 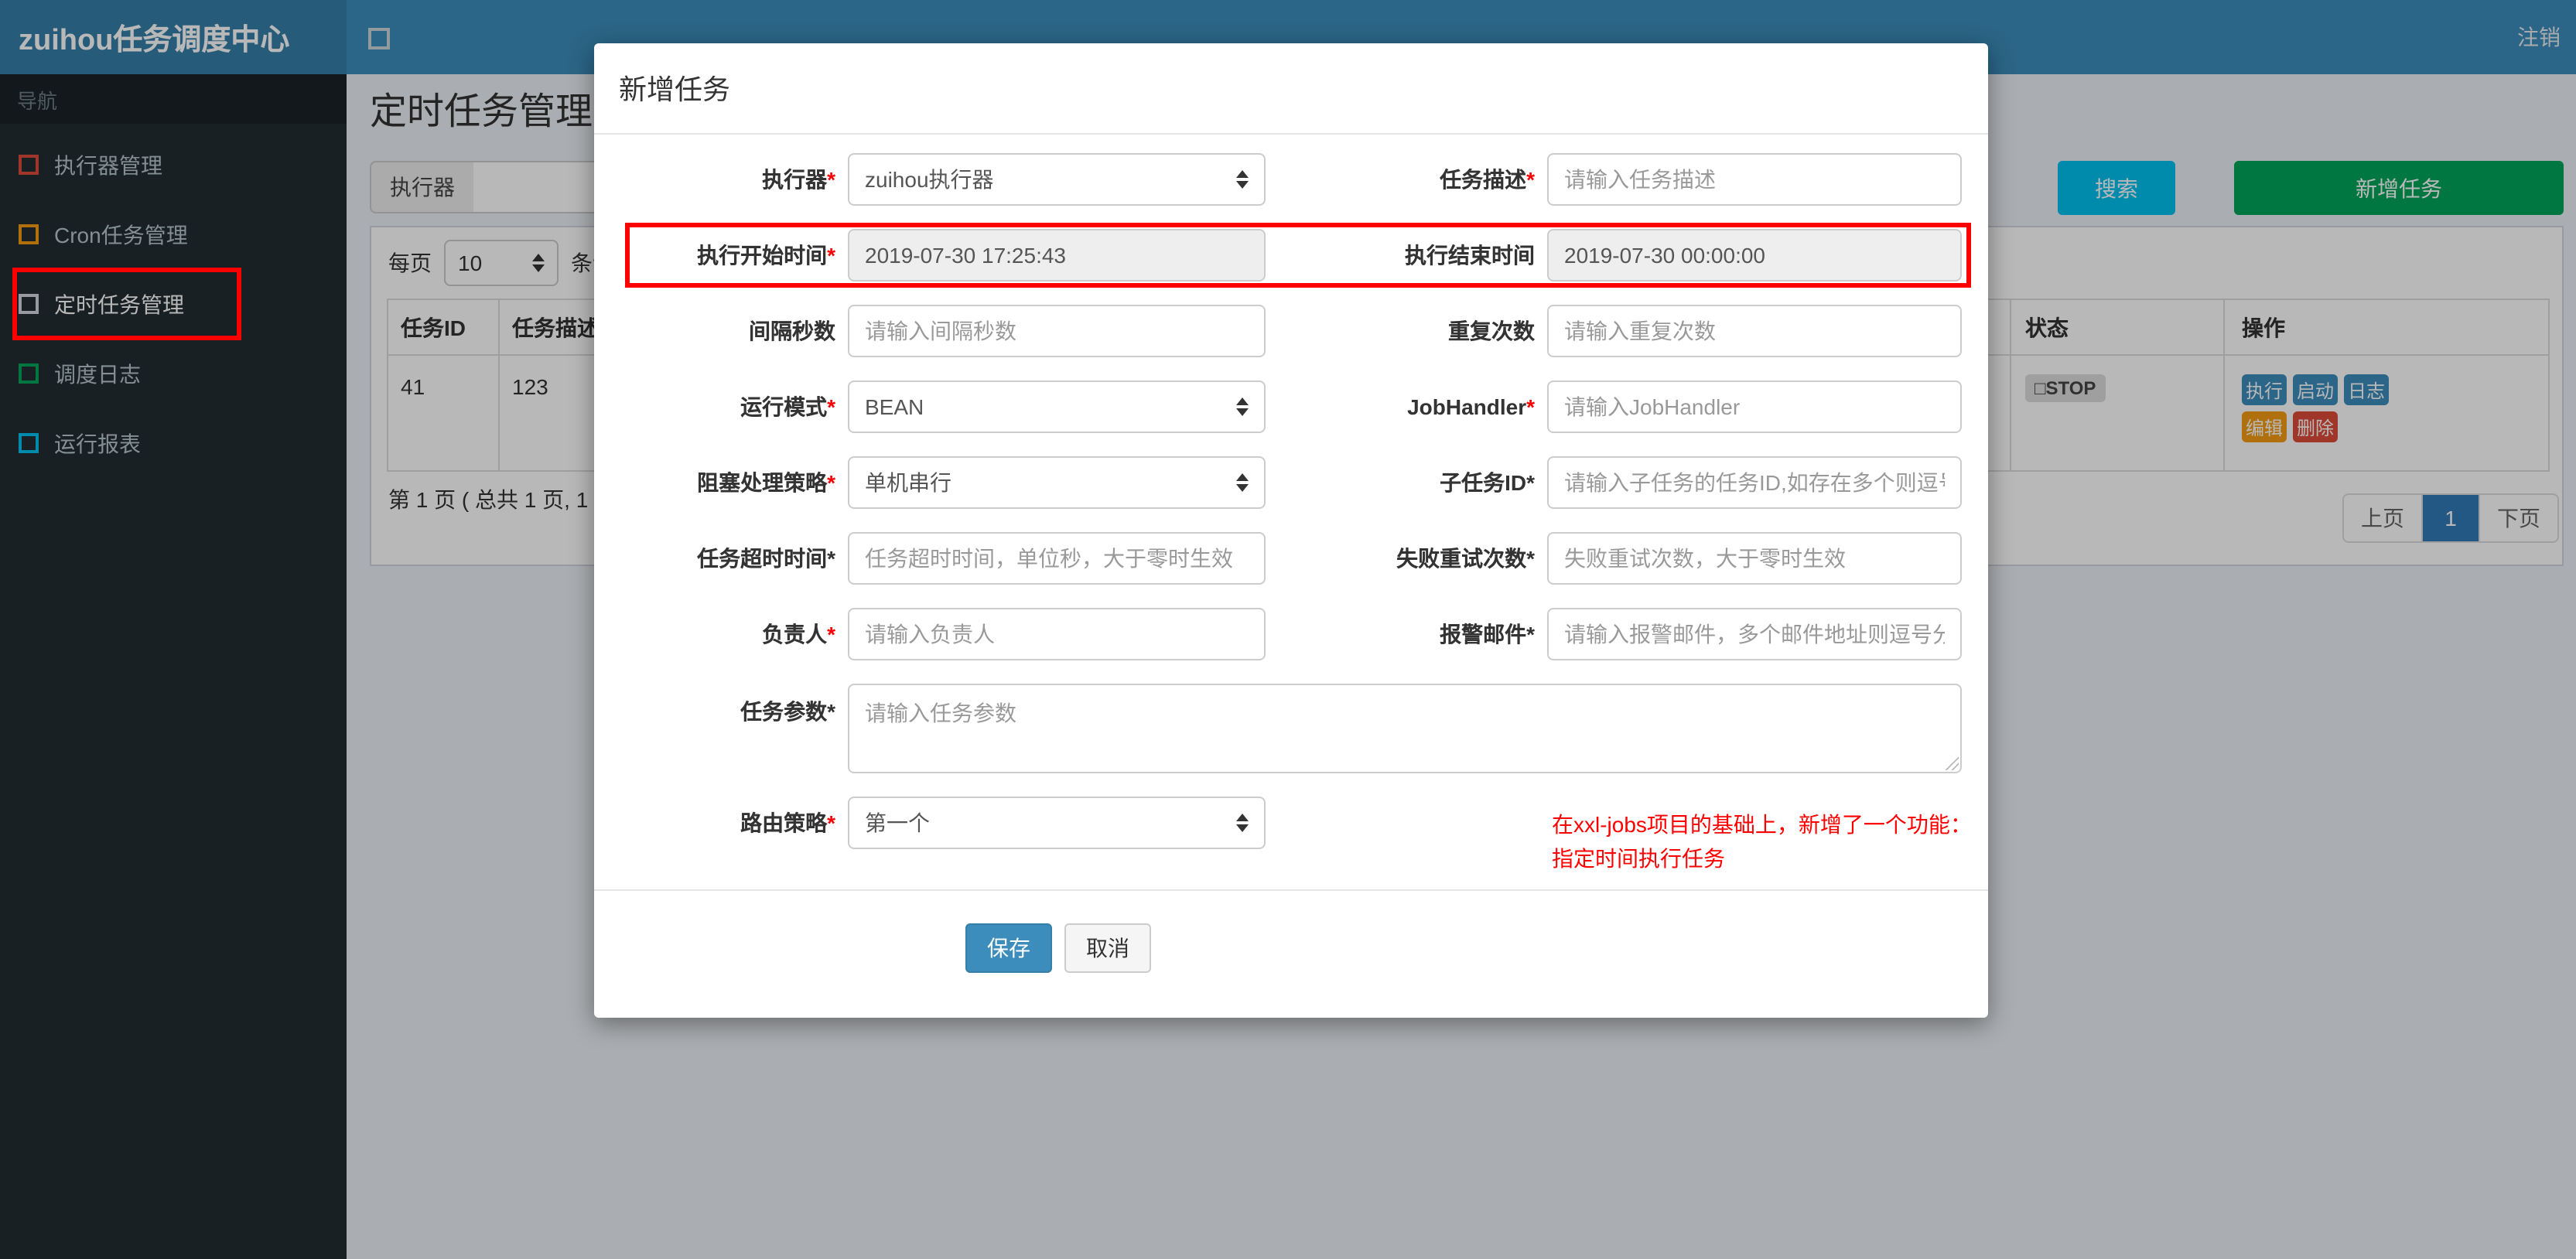 I want to click on child-jobid-input, so click(x=1755, y=483).